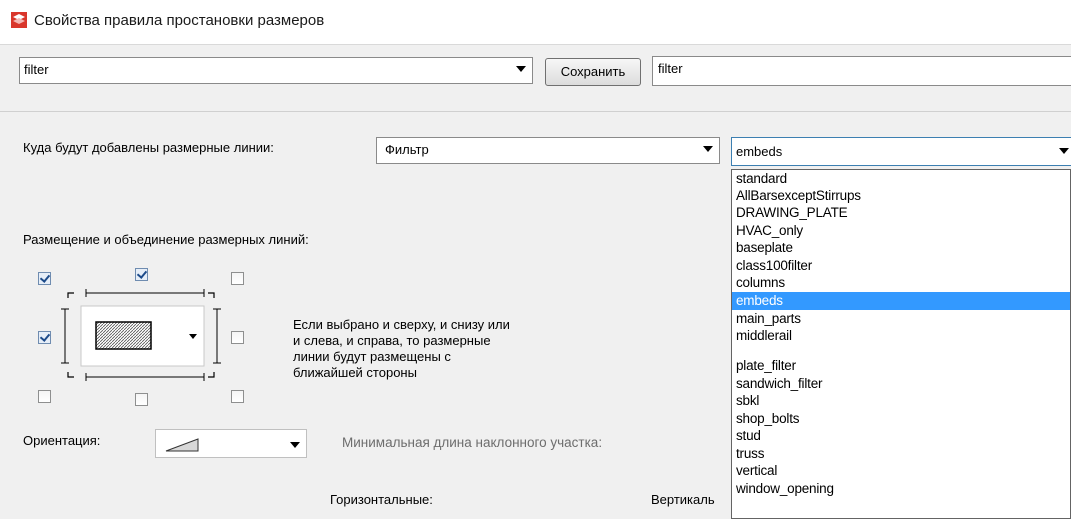 The height and width of the screenshot is (519, 1071). What do you see at coordinates (901, 248) in the screenshot?
I see `filter-option: baseplate` at bounding box center [901, 248].